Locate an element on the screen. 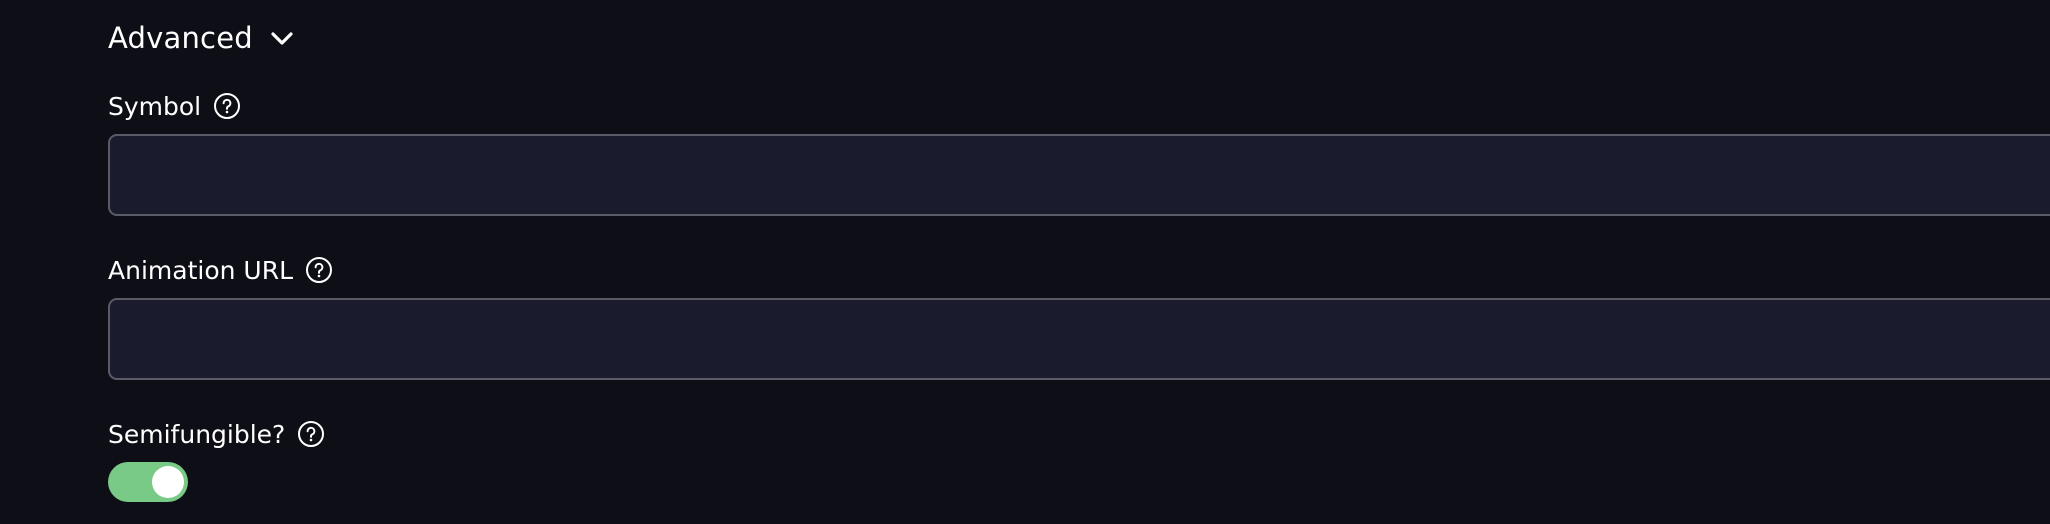  animation-url-label-row: Animation URL is located at coordinates (220, 270).